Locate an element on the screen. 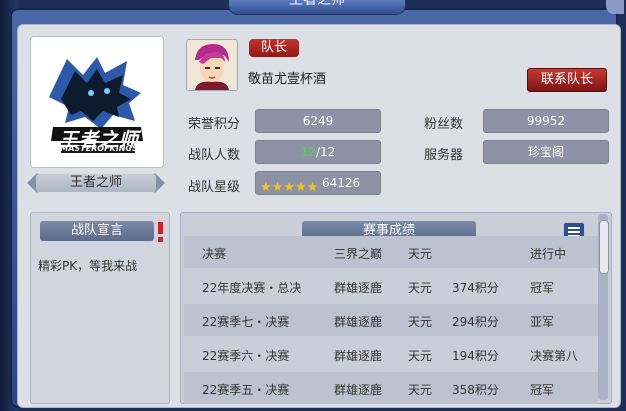 This screenshot has height=411, width=626. results-cell-points: 294积分 is located at coordinates (475, 322).